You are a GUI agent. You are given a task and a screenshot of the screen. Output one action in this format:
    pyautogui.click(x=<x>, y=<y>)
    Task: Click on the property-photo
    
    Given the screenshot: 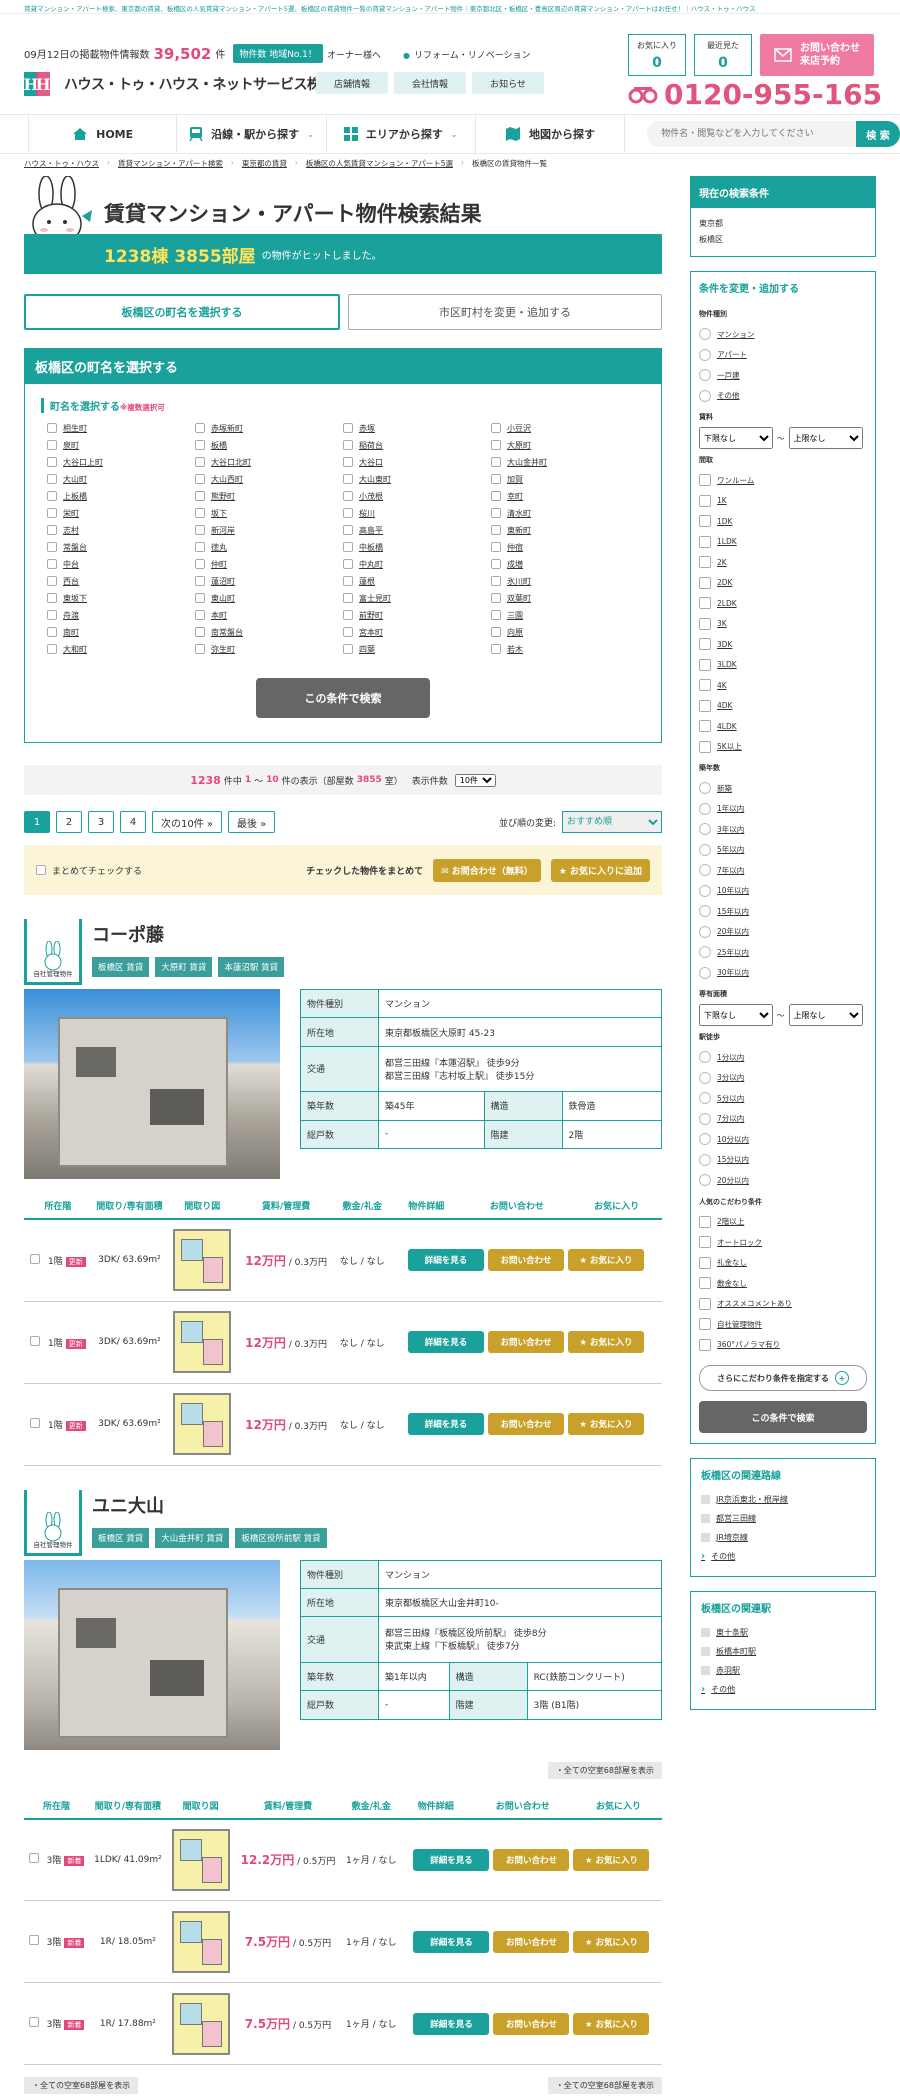 What is the action you would take?
    pyautogui.click(x=152, y=1084)
    